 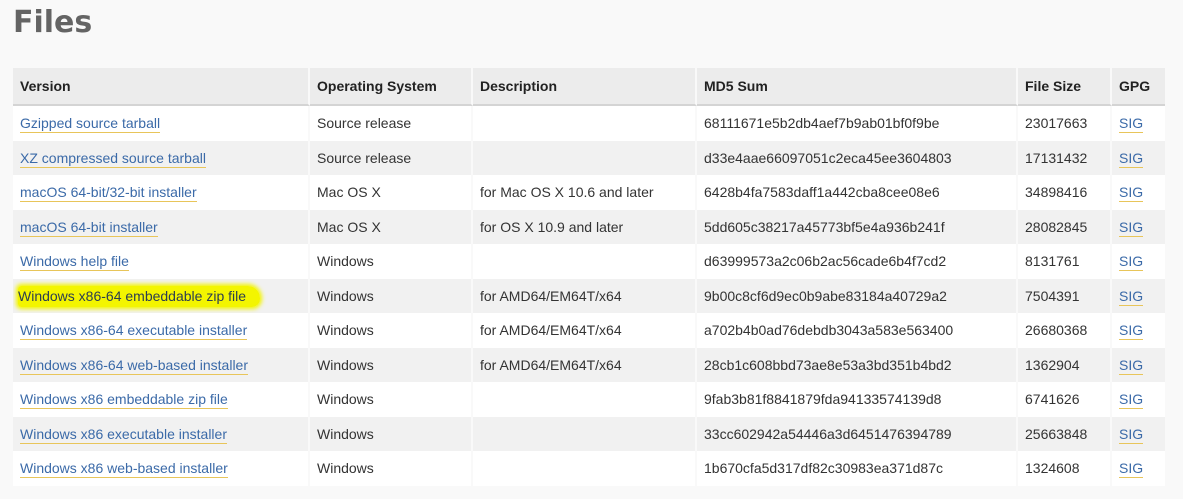 I want to click on cell-version: Windows x86-64 web-based installer, so click(x=161, y=364).